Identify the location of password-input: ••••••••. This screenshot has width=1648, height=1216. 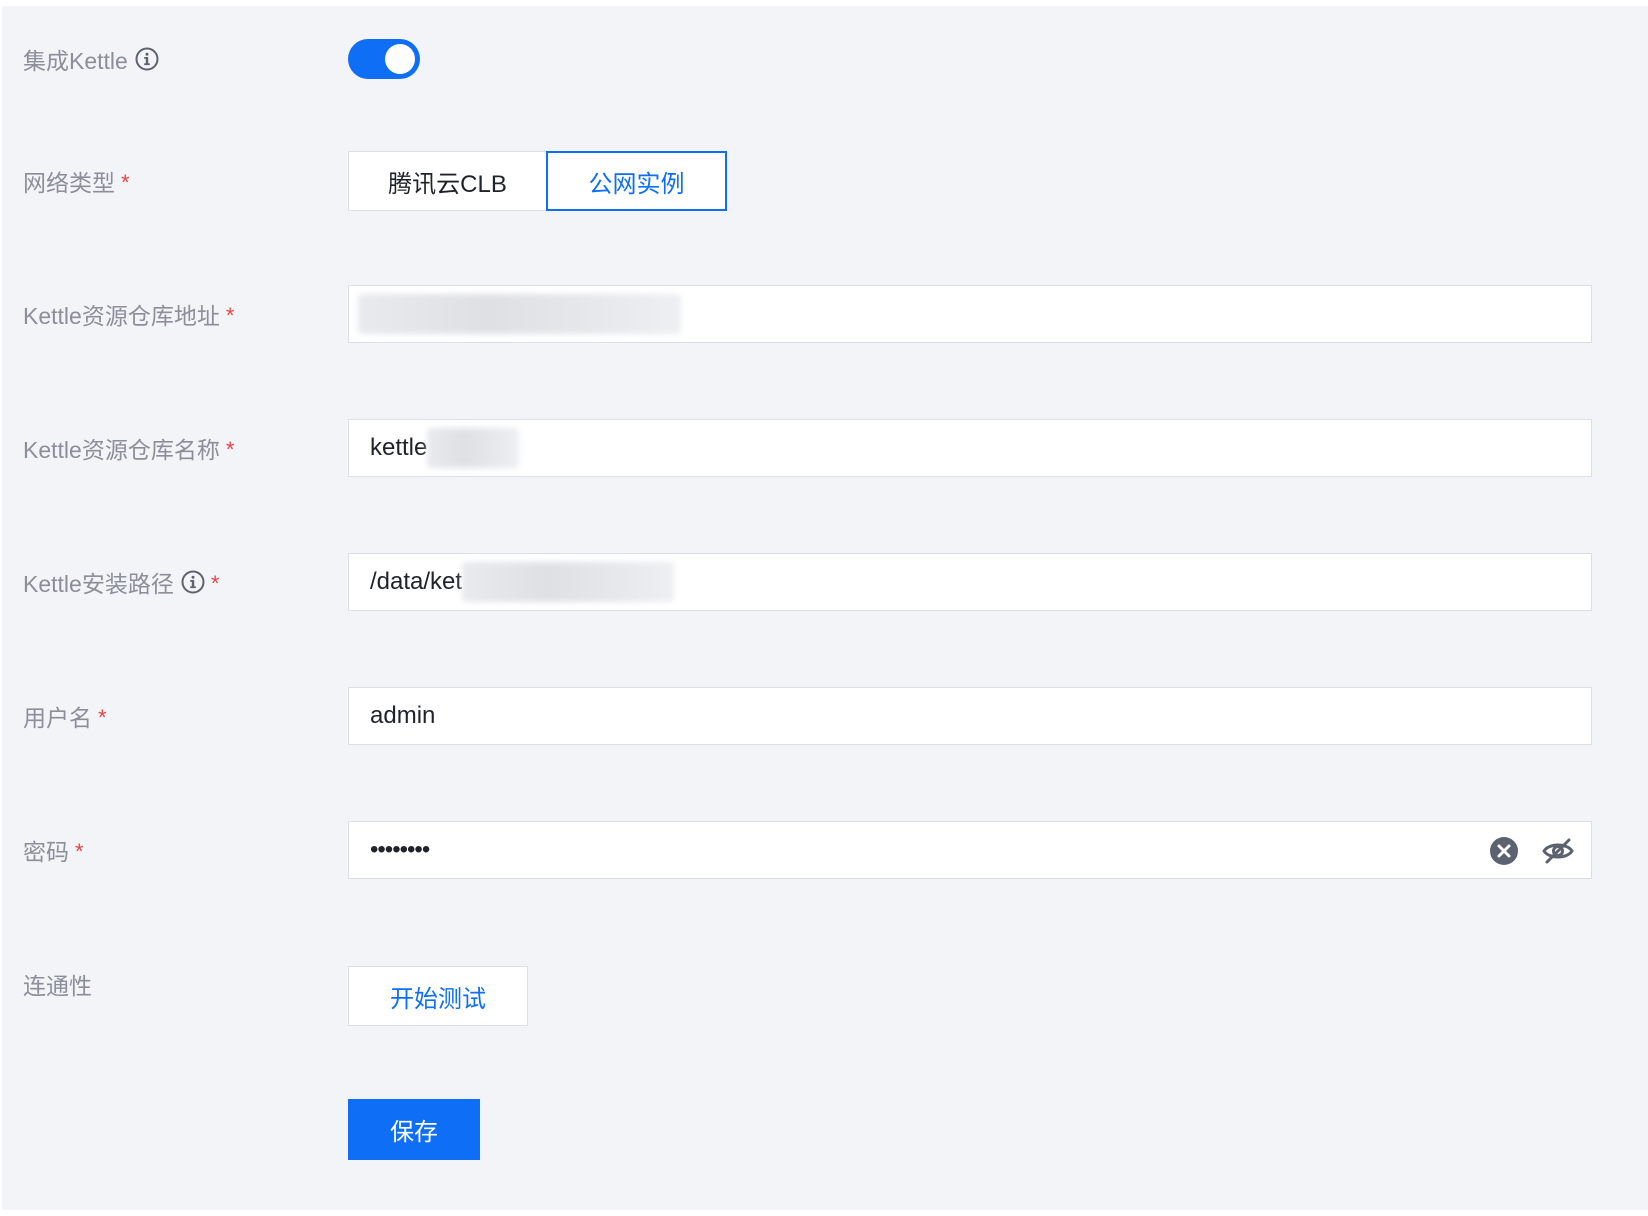
(970, 850).